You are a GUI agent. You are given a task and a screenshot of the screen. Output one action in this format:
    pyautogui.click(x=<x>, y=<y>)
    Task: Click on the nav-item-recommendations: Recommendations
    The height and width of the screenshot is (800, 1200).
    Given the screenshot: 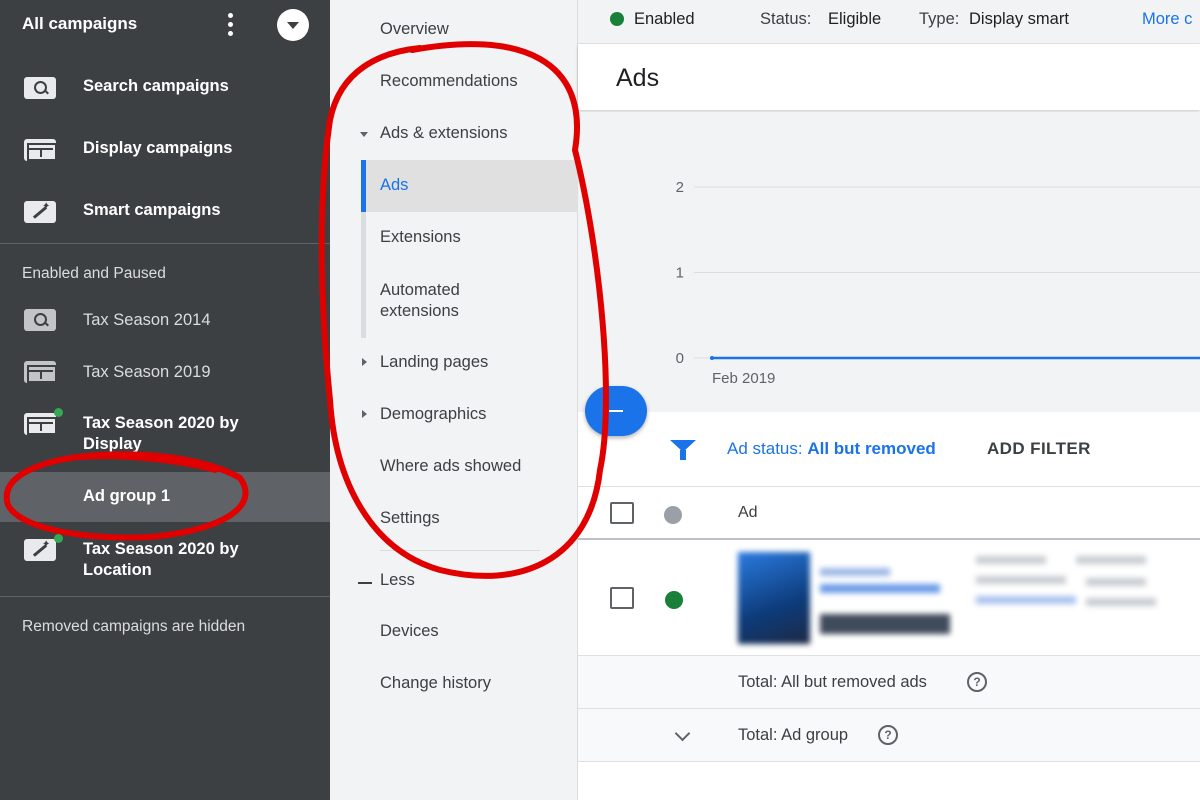 What is the action you would take?
    pyautogui.click(x=454, y=84)
    